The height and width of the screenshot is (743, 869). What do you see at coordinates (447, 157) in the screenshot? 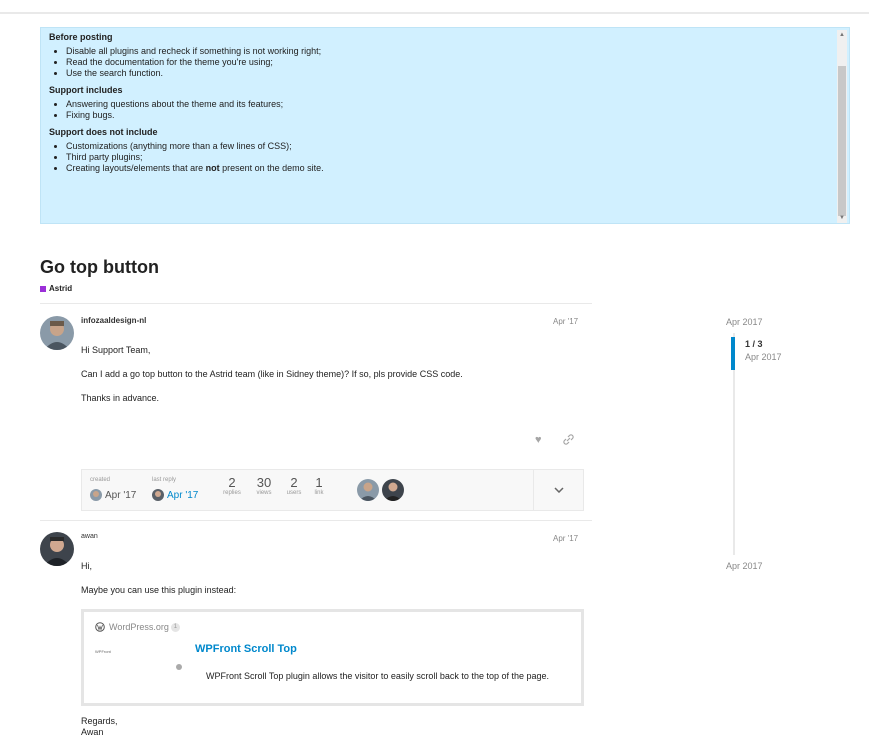
I see `notice-item: Third party plugins;` at bounding box center [447, 157].